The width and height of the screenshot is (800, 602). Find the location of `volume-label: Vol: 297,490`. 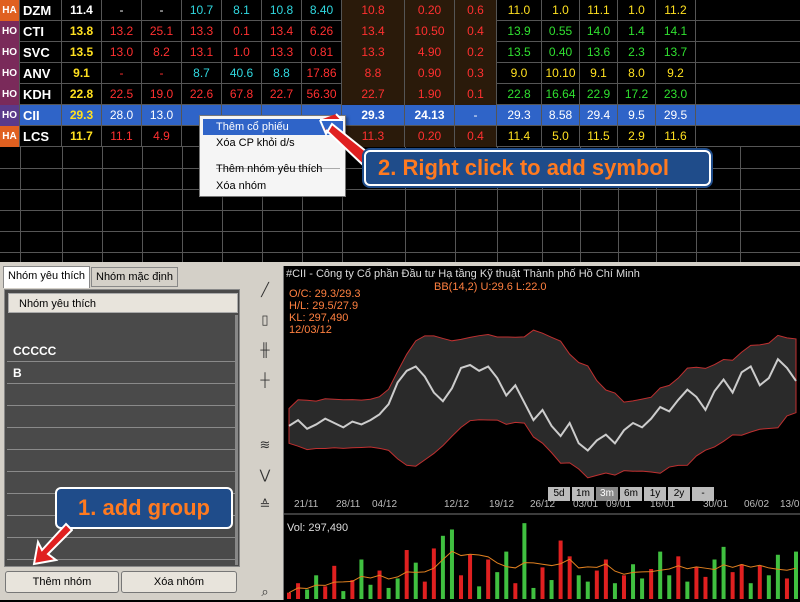

volume-label: Vol: 297,490 is located at coordinates (318, 528).